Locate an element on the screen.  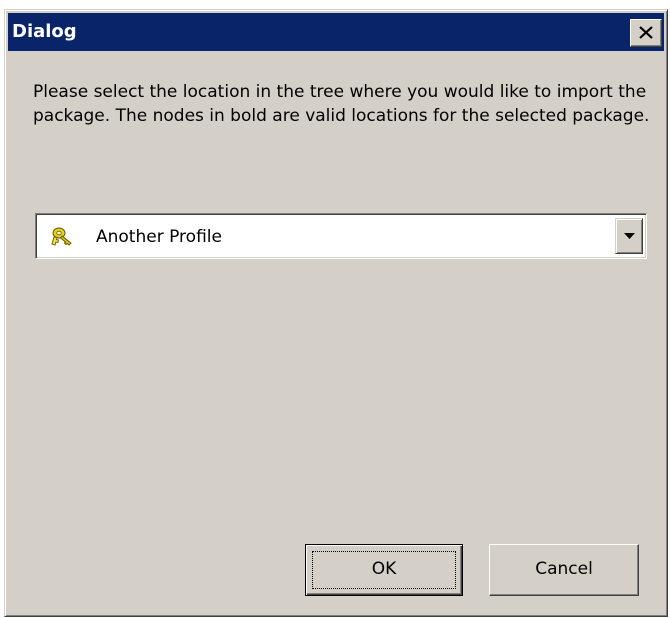
location-select: Another Profile is located at coordinates (341, 236).